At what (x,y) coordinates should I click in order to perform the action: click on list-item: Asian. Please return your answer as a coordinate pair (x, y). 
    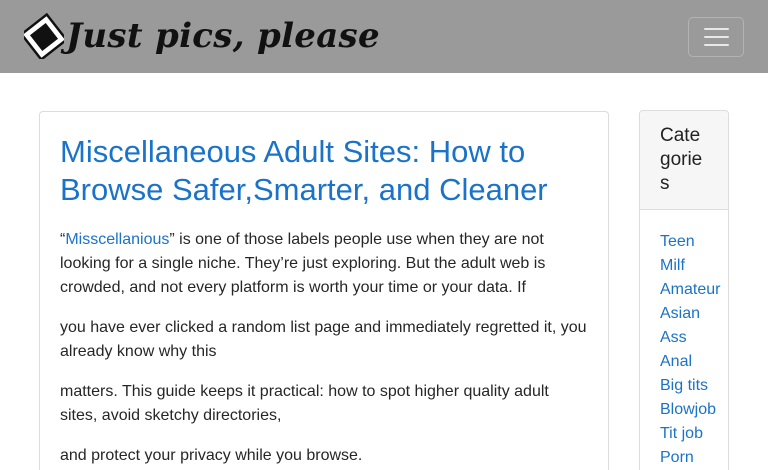
    Looking at the image, I should click on (694, 314).